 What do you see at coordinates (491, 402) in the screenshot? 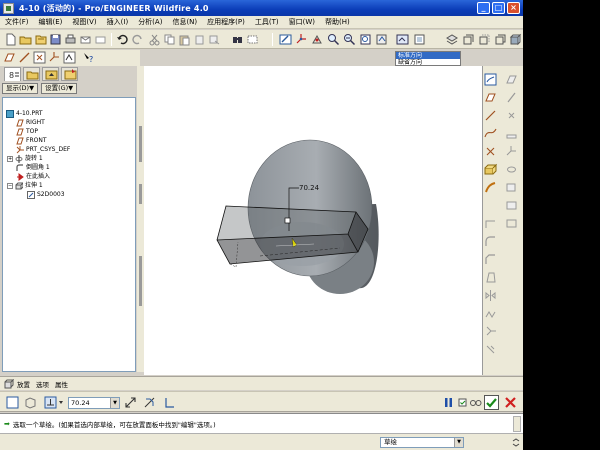
I see `accept-button` at bounding box center [491, 402].